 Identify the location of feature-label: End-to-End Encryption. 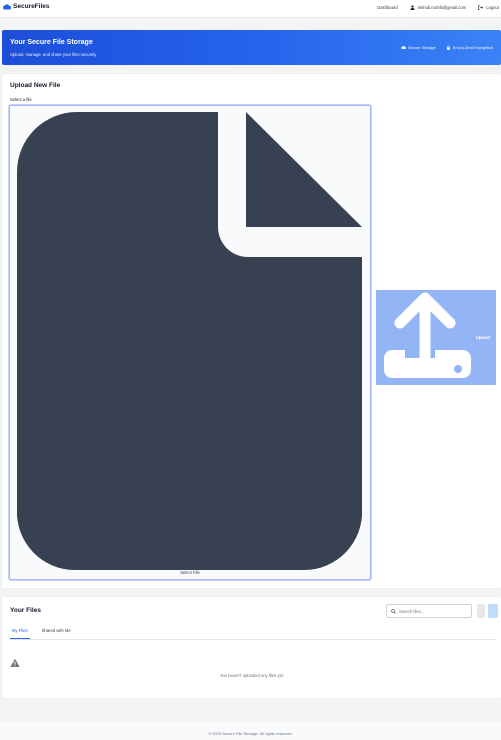
(472, 47).